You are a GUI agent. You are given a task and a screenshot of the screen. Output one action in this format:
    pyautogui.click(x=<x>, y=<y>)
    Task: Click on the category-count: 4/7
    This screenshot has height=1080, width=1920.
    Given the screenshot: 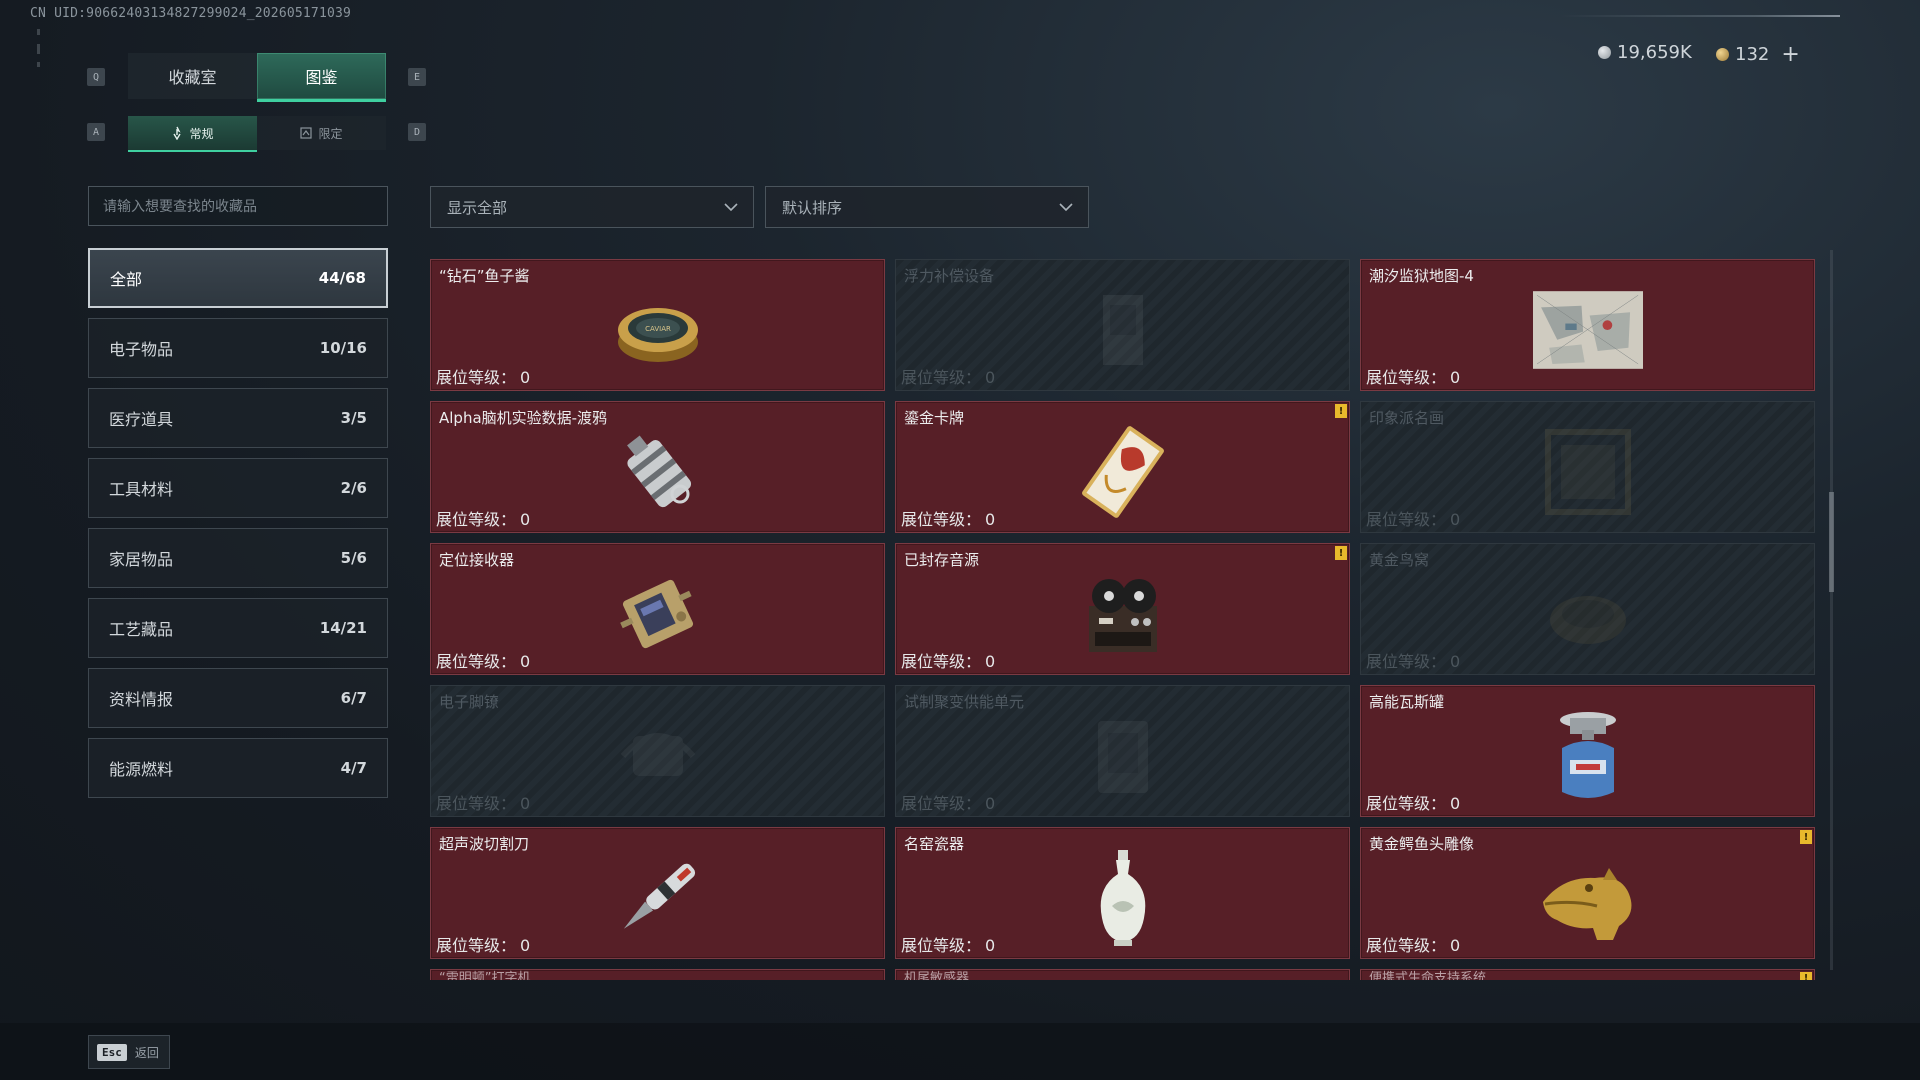 What is the action you would take?
    pyautogui.click(x=353, y=768)
    